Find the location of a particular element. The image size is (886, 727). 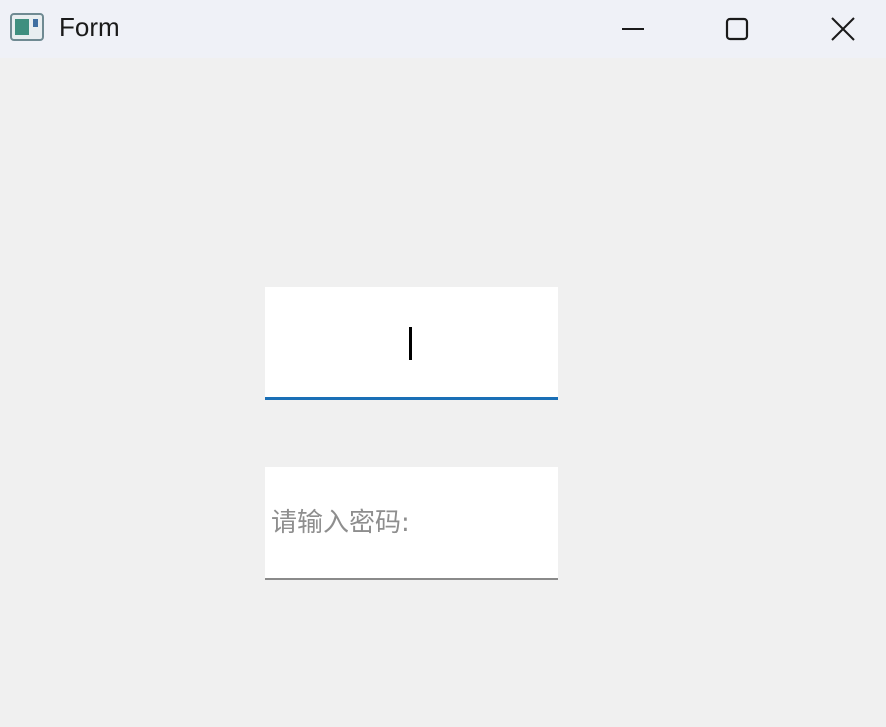

maximize-icon is located at coordinates (737, 29).